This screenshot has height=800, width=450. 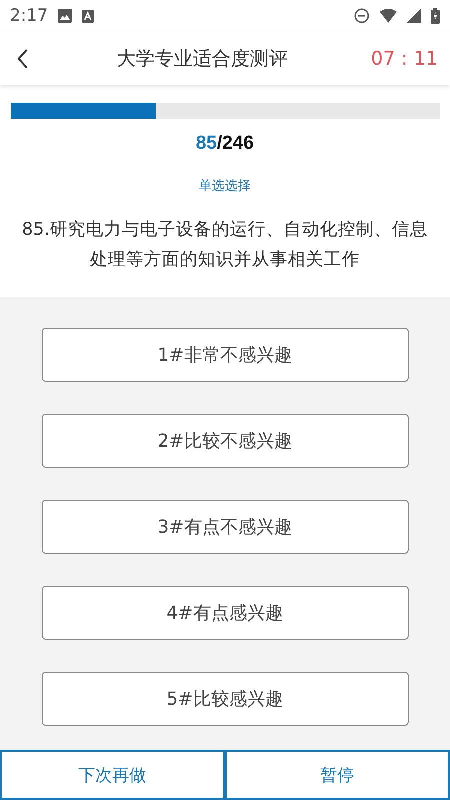 I want to click on question-counter: 85/246, so click(x=225, y=144).